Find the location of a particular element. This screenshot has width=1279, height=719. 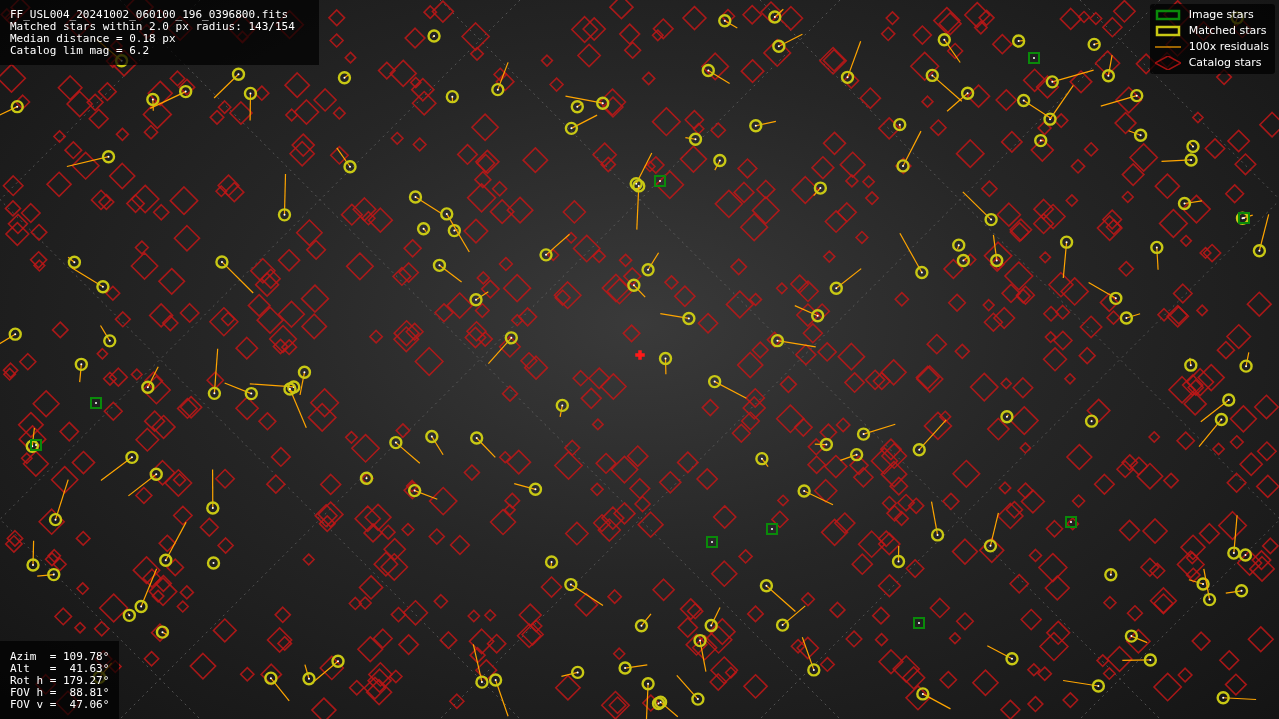

image-star-rectangle-icon is located at coordinates (1167, 15).